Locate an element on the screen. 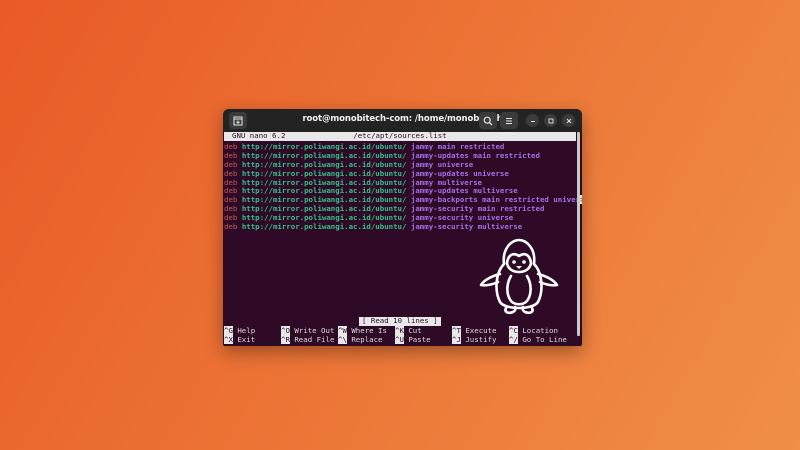 The height and width of the screenshot is (450, 800). shortcut-justify: ^J Justify is located at coordinates (474, 340).